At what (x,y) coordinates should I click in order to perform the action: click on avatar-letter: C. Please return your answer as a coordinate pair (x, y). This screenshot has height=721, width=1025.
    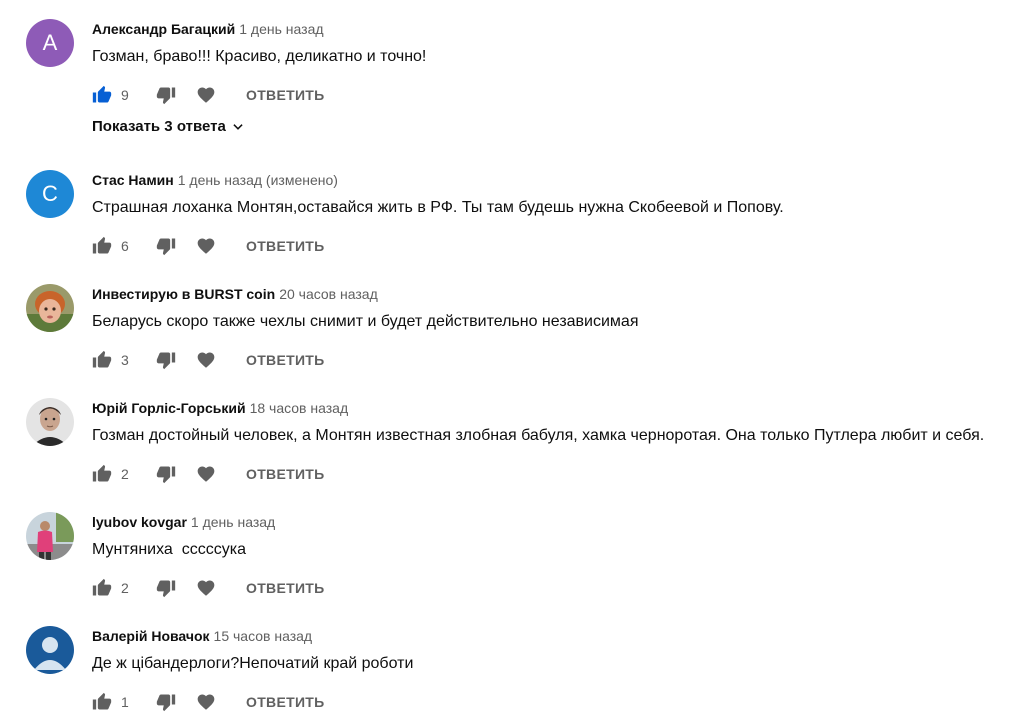
    Looking at the image, I should click on (50, 193).